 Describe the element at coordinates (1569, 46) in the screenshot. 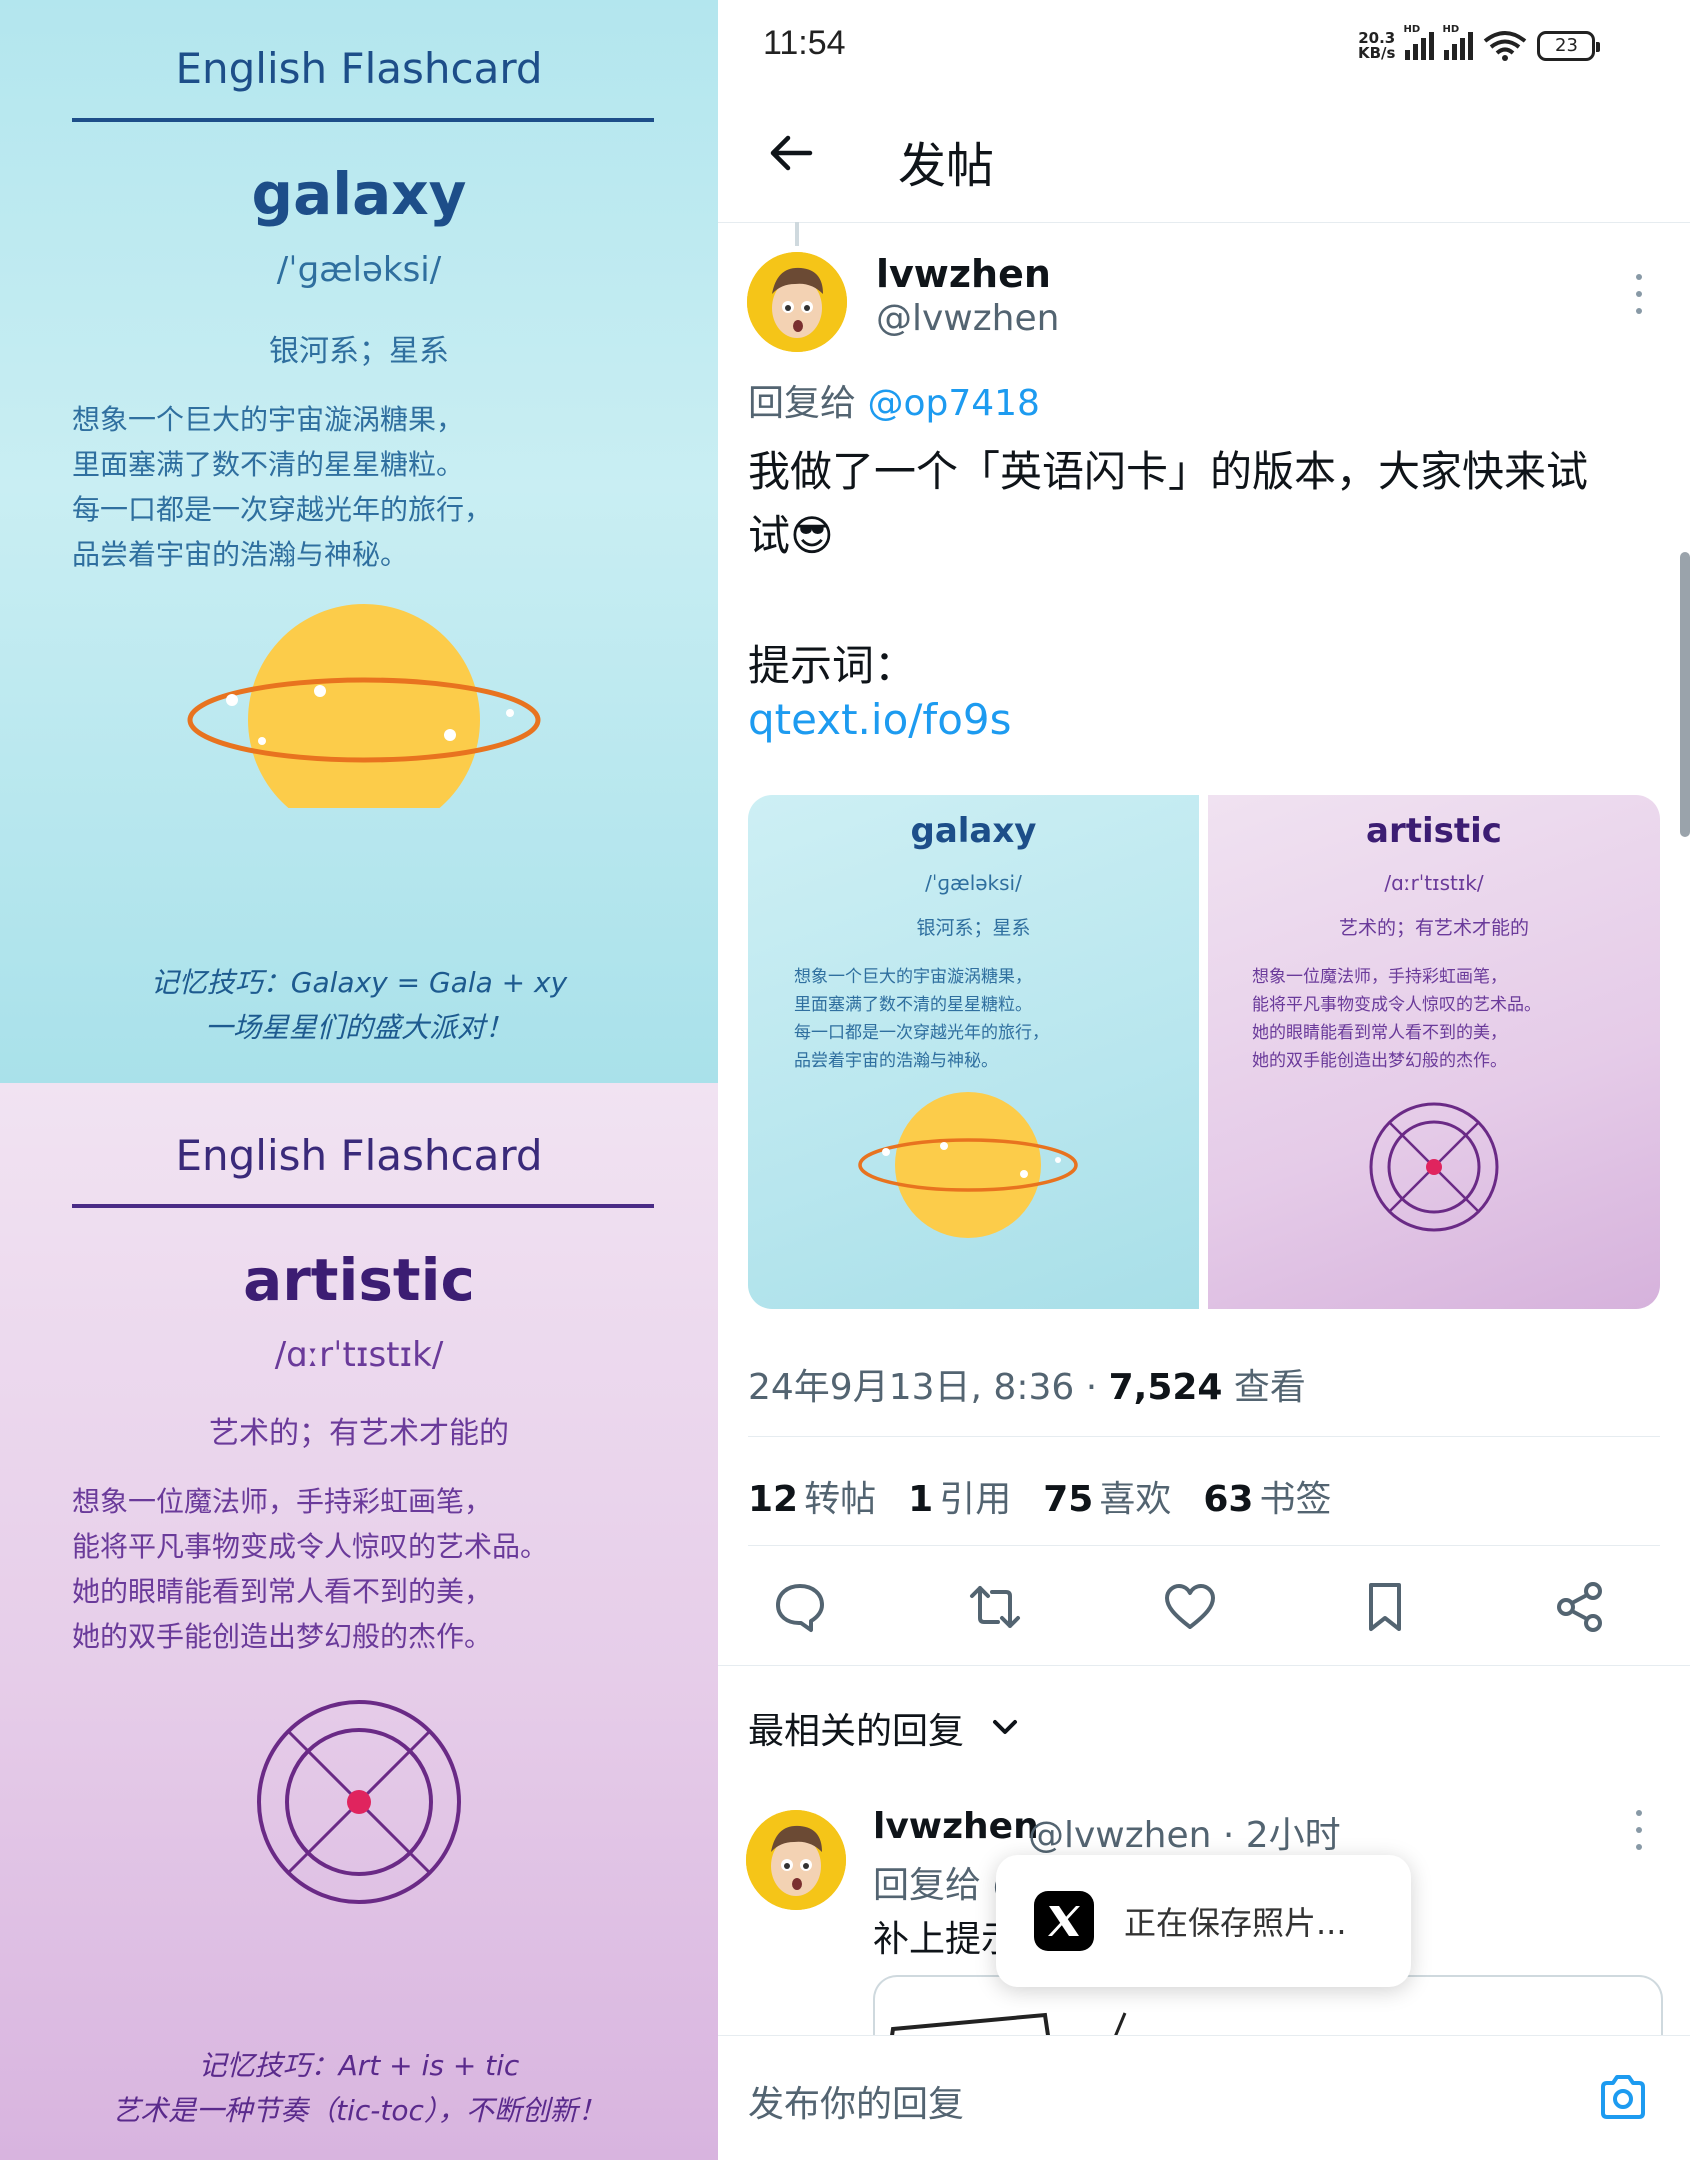

I see `battery-icon: 23` at that location.